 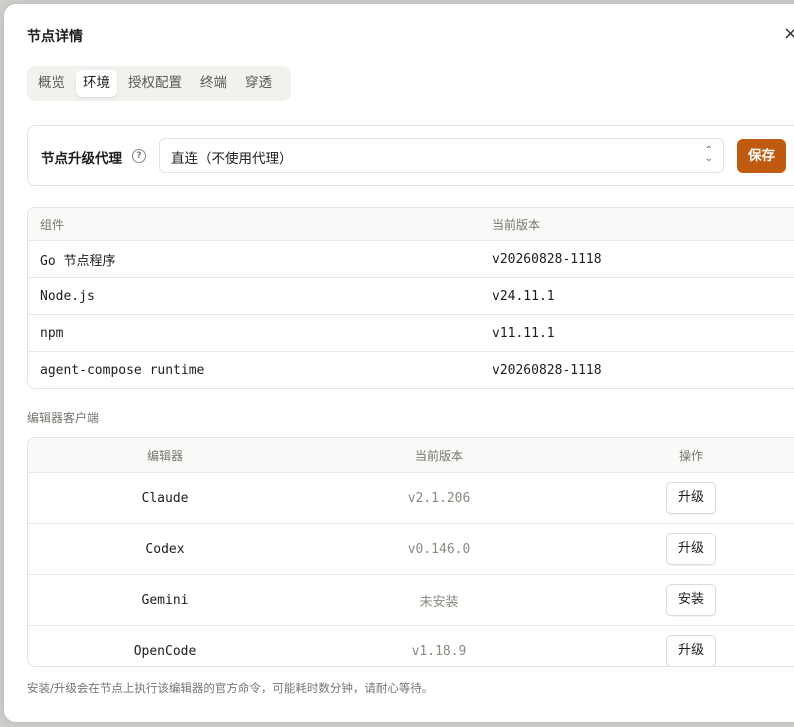 I want to click on tab-bar: 概览 环境 授权配置 终端 穿透, so click(x=159, y=83).